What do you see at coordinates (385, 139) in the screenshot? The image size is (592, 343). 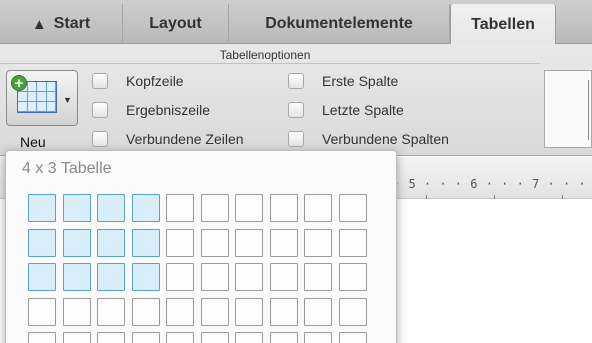 I see `option-label: Verbundene Spalten` at bounding box center [385, 139].